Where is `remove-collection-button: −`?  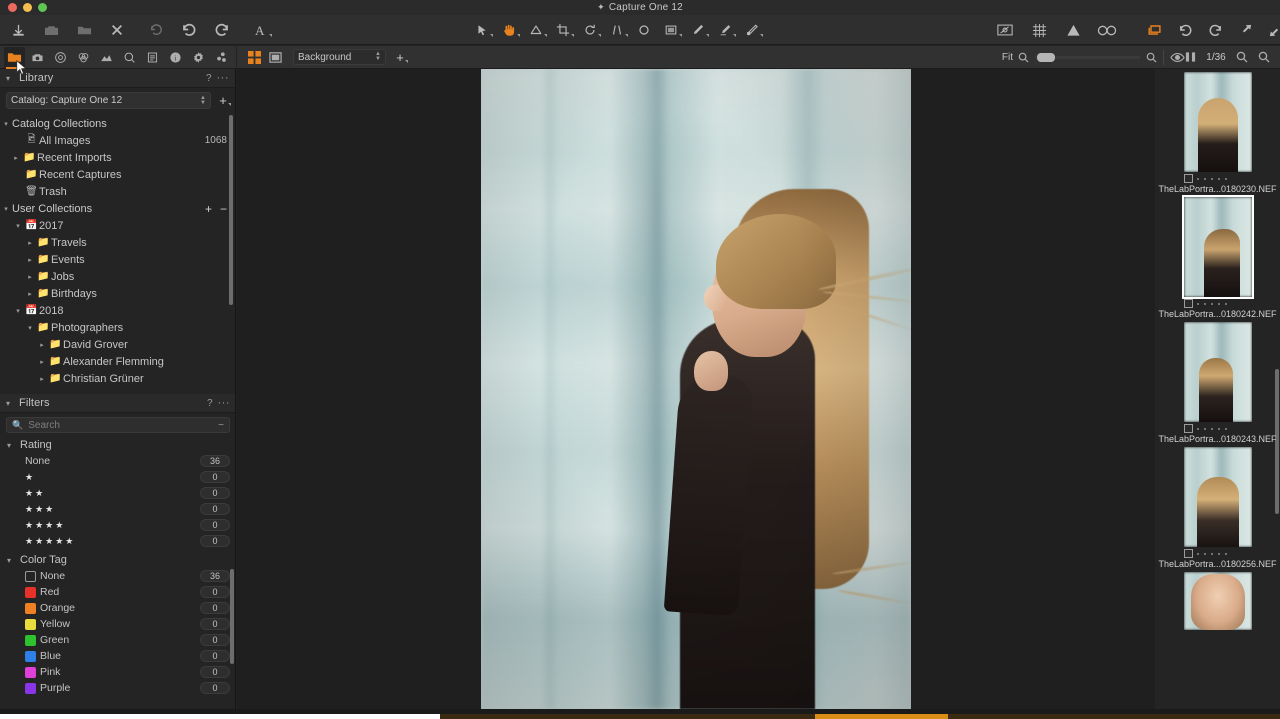 remove-collection-button: − is located at coordinates (223, 209).